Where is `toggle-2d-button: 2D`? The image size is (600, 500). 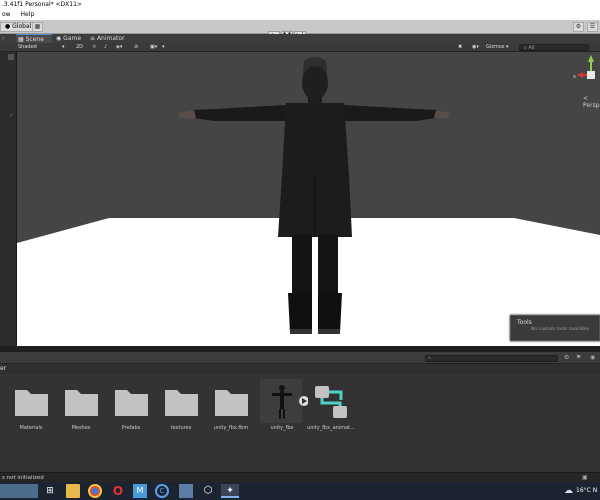
toggle-2d-button: 2D is located at coordinates (82, 47).